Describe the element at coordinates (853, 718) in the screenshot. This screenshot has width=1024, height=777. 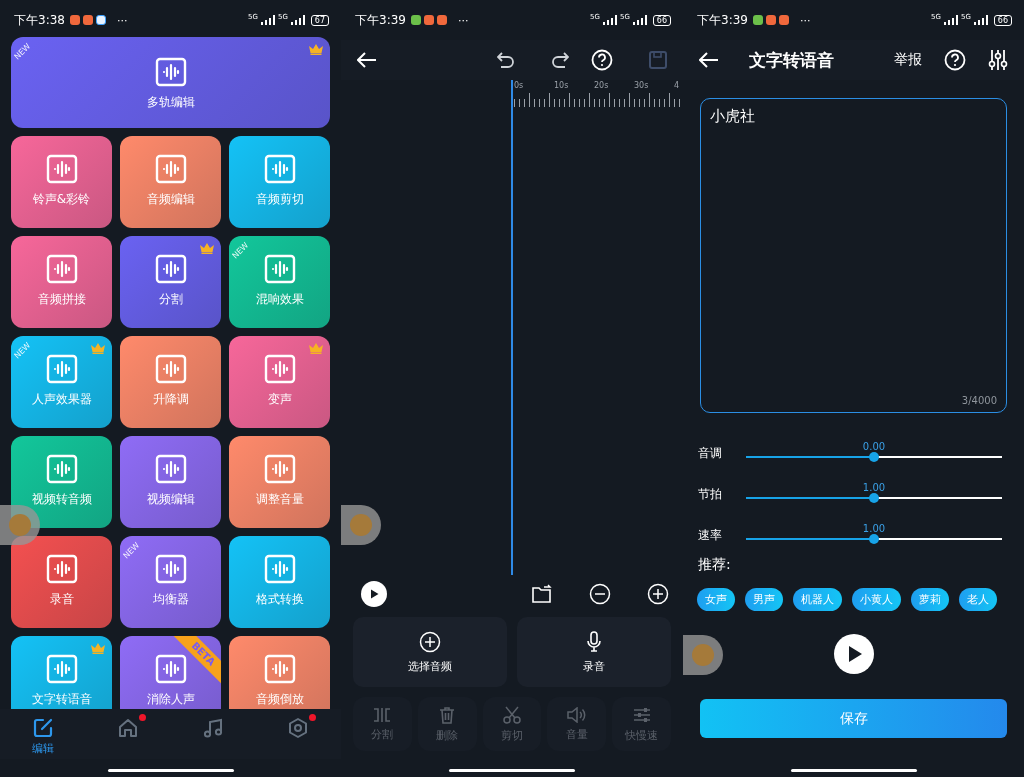
I see `save-button: 保存` at that location.